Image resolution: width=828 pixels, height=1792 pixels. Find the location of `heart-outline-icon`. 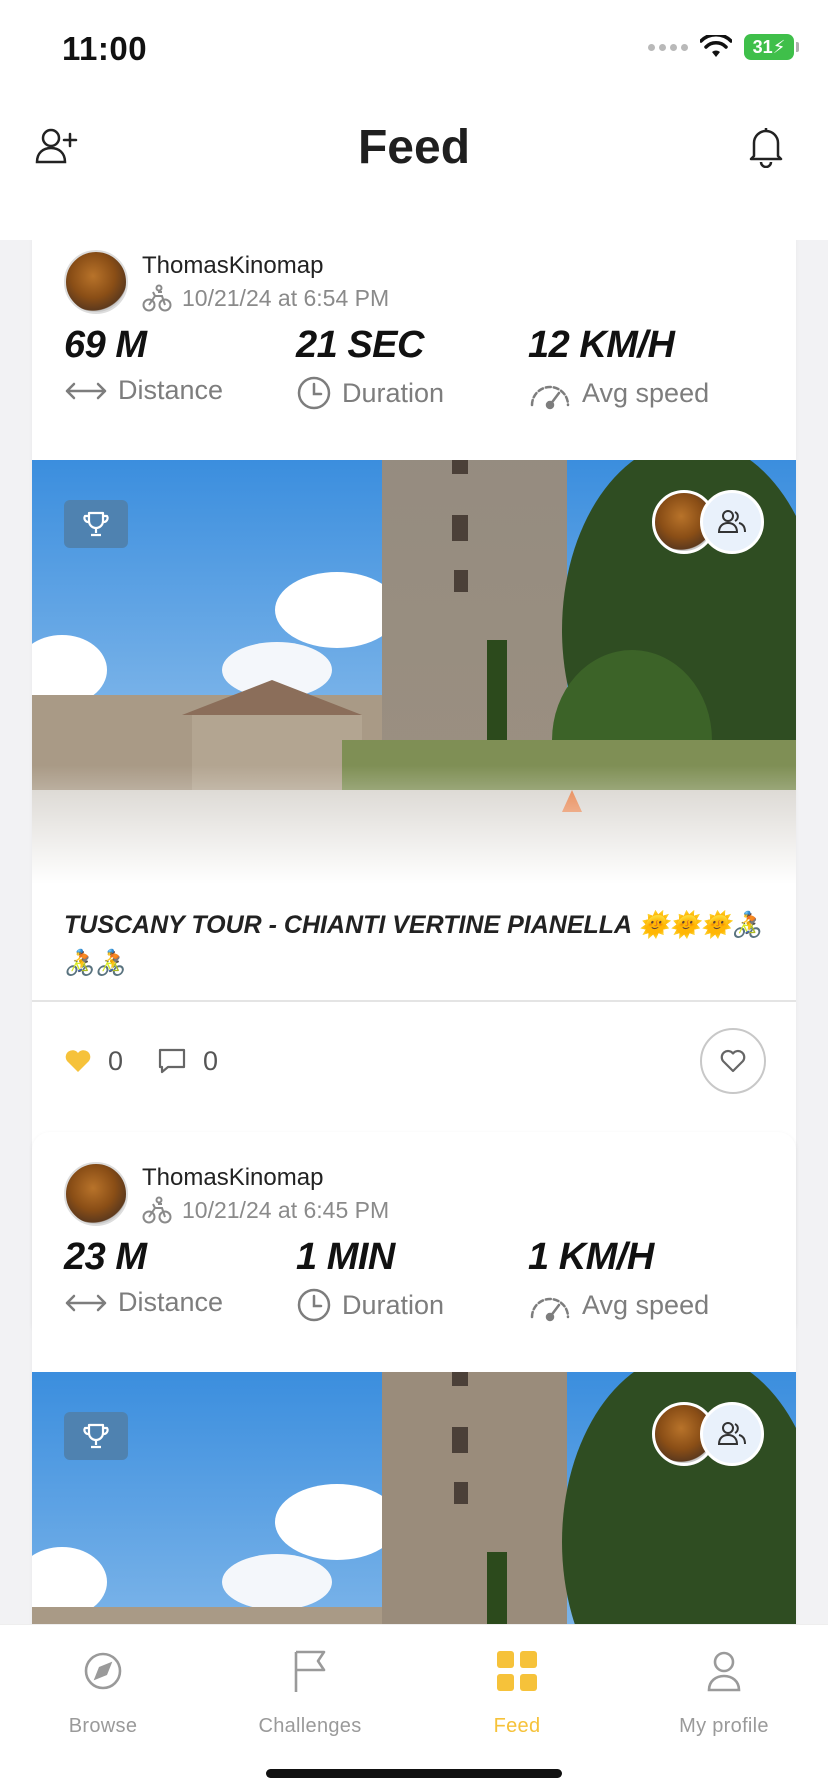

heart-outline-icon is located at coordinates (733, 1061).